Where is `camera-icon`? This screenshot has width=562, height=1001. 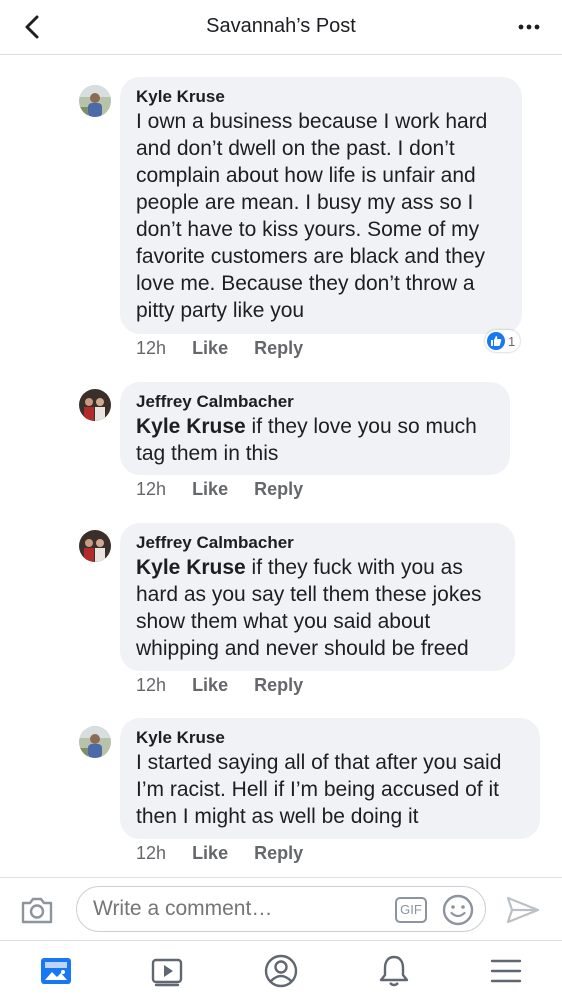
camera-icon is located at coordinates (37, 910).